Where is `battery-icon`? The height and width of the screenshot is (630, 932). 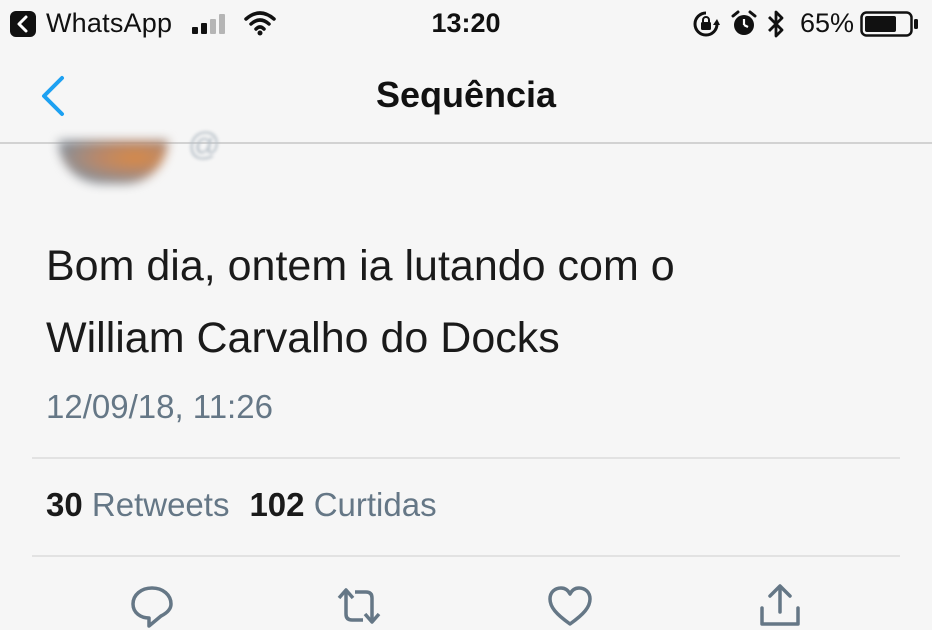 battery-icon is located at coordinates (889, 24).